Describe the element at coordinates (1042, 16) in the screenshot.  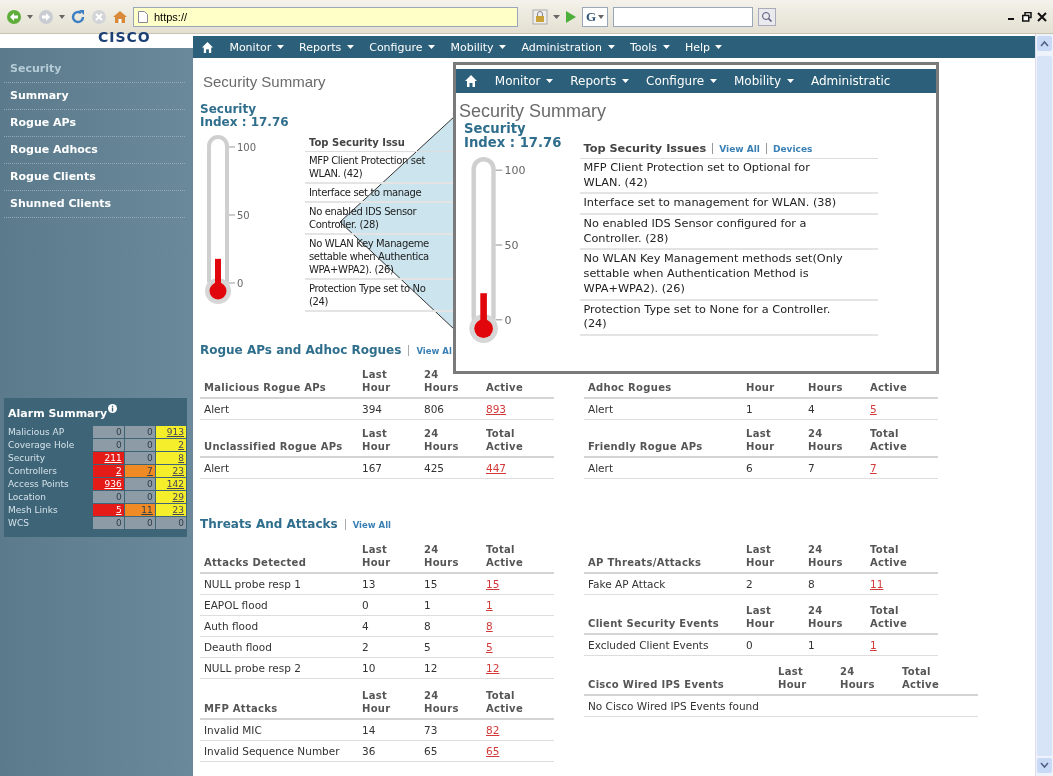
I see `close-icon` at that location.